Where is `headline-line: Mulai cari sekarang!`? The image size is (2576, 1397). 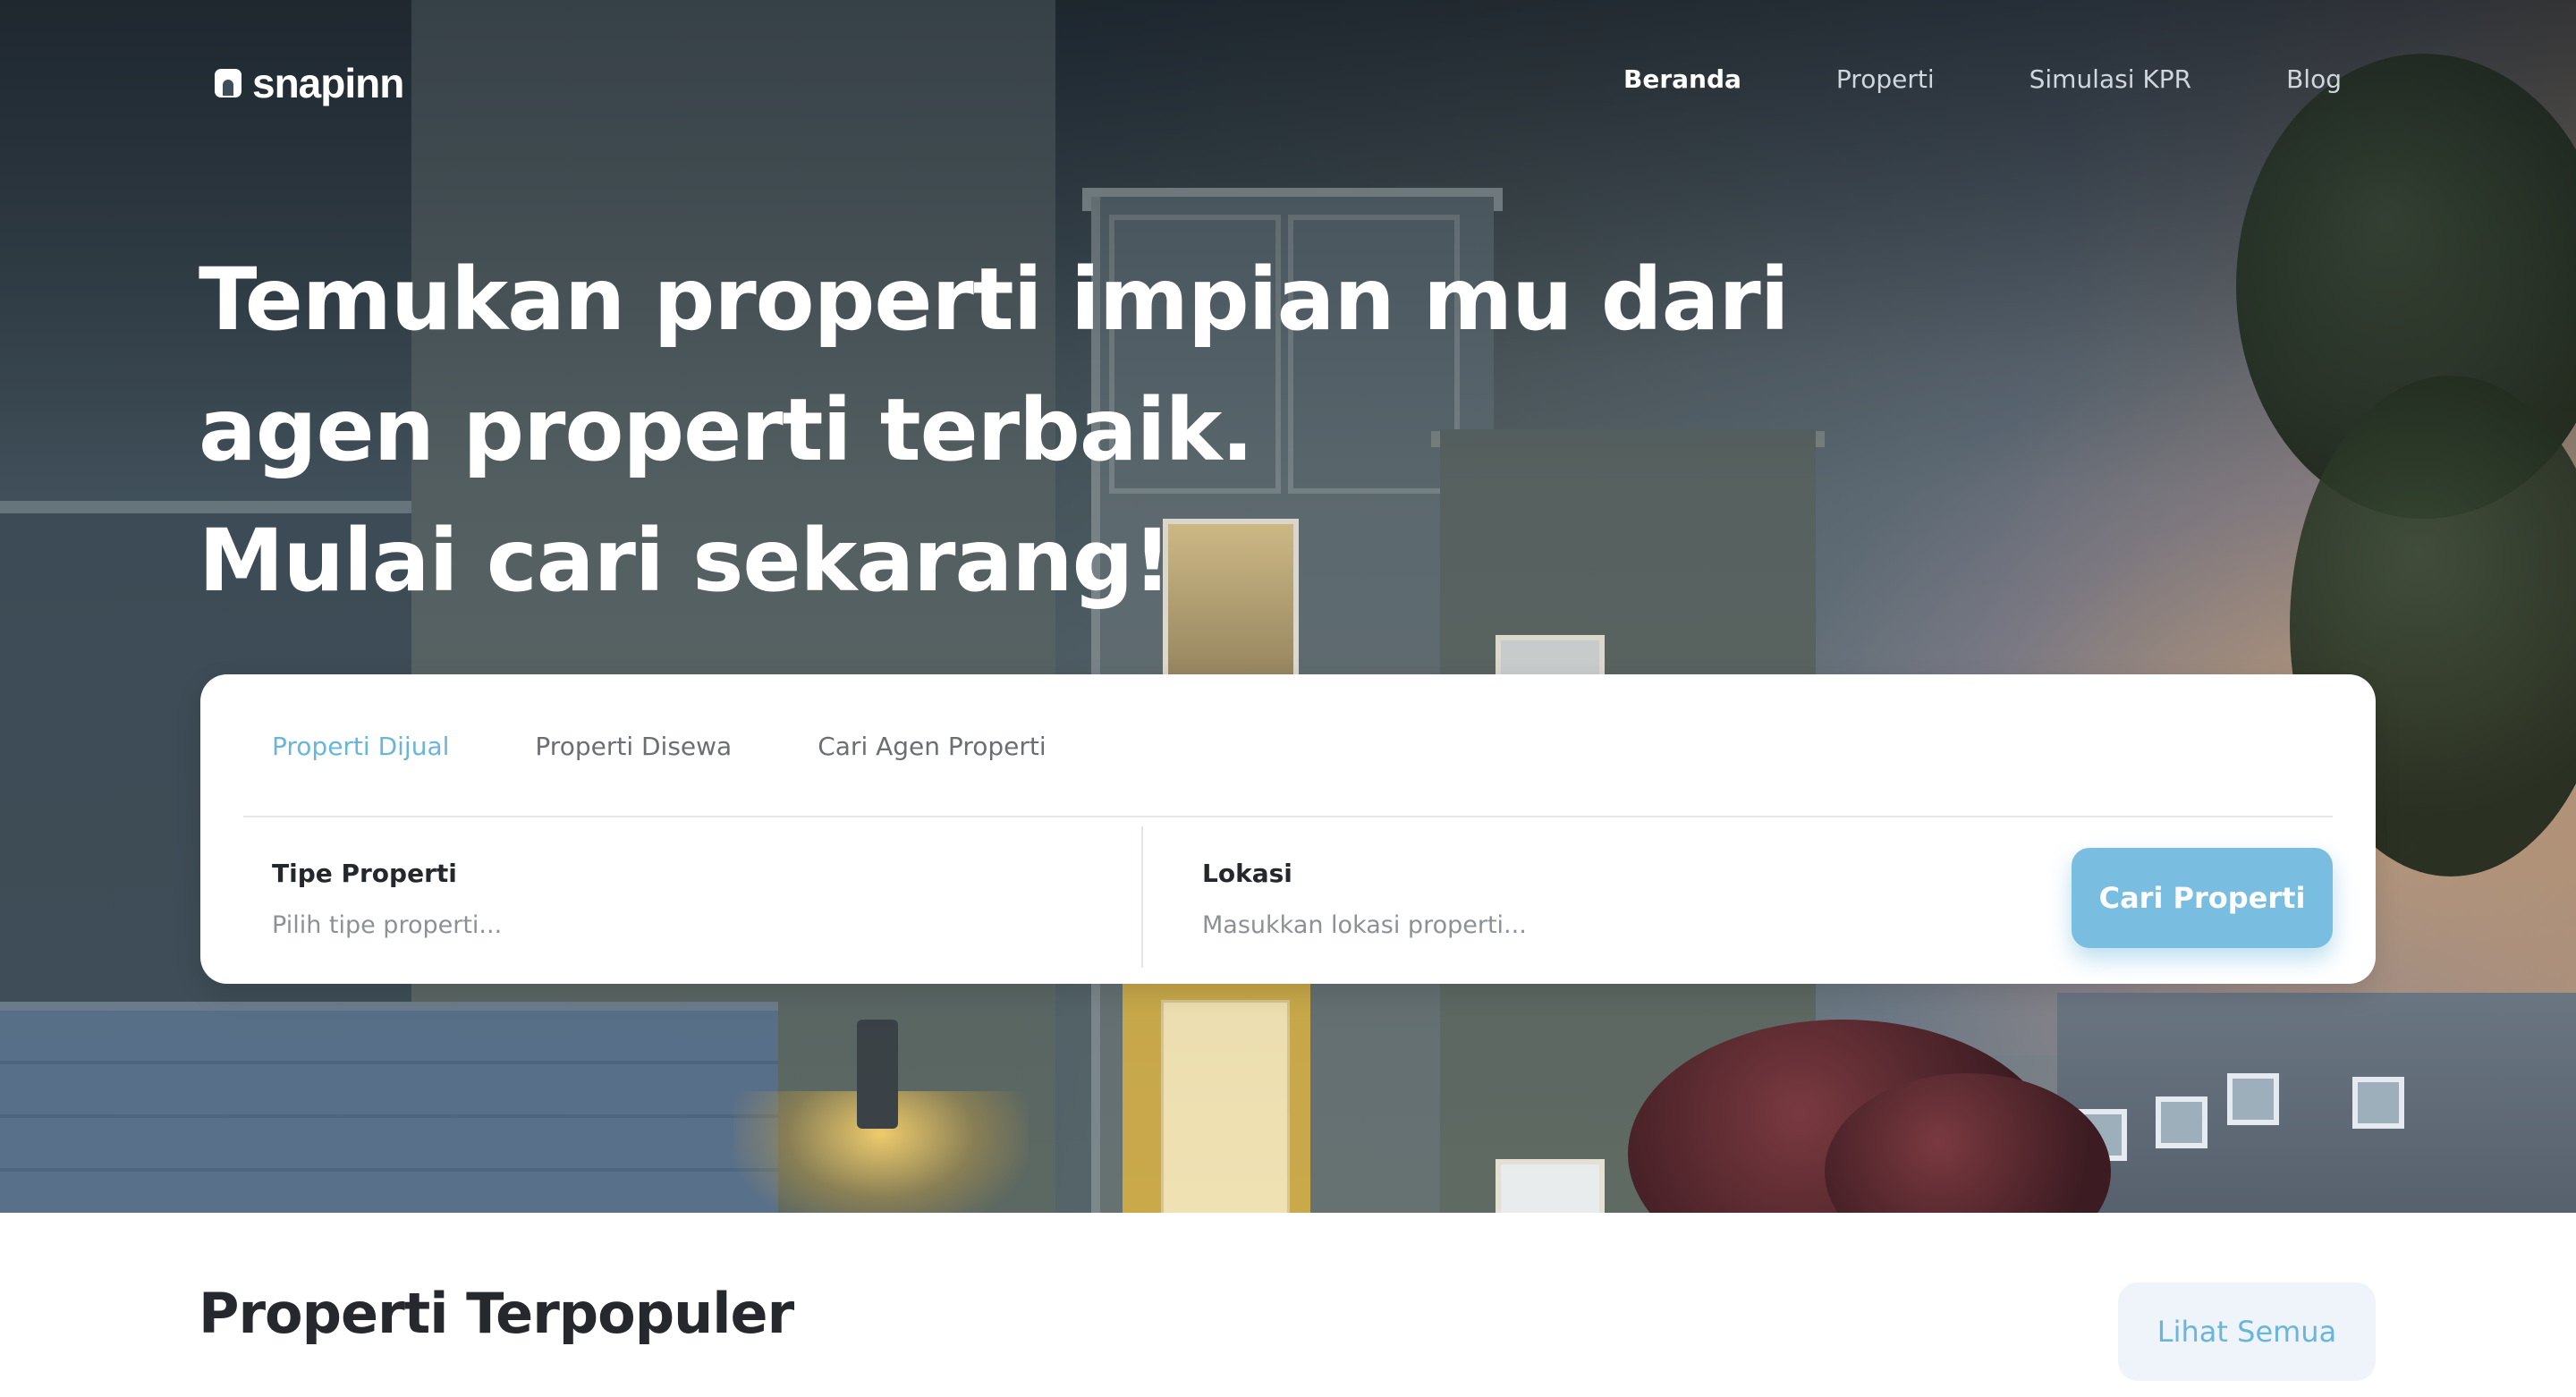 headline-line: Mulai cari sekarang! is located at coordinates (685, 561).